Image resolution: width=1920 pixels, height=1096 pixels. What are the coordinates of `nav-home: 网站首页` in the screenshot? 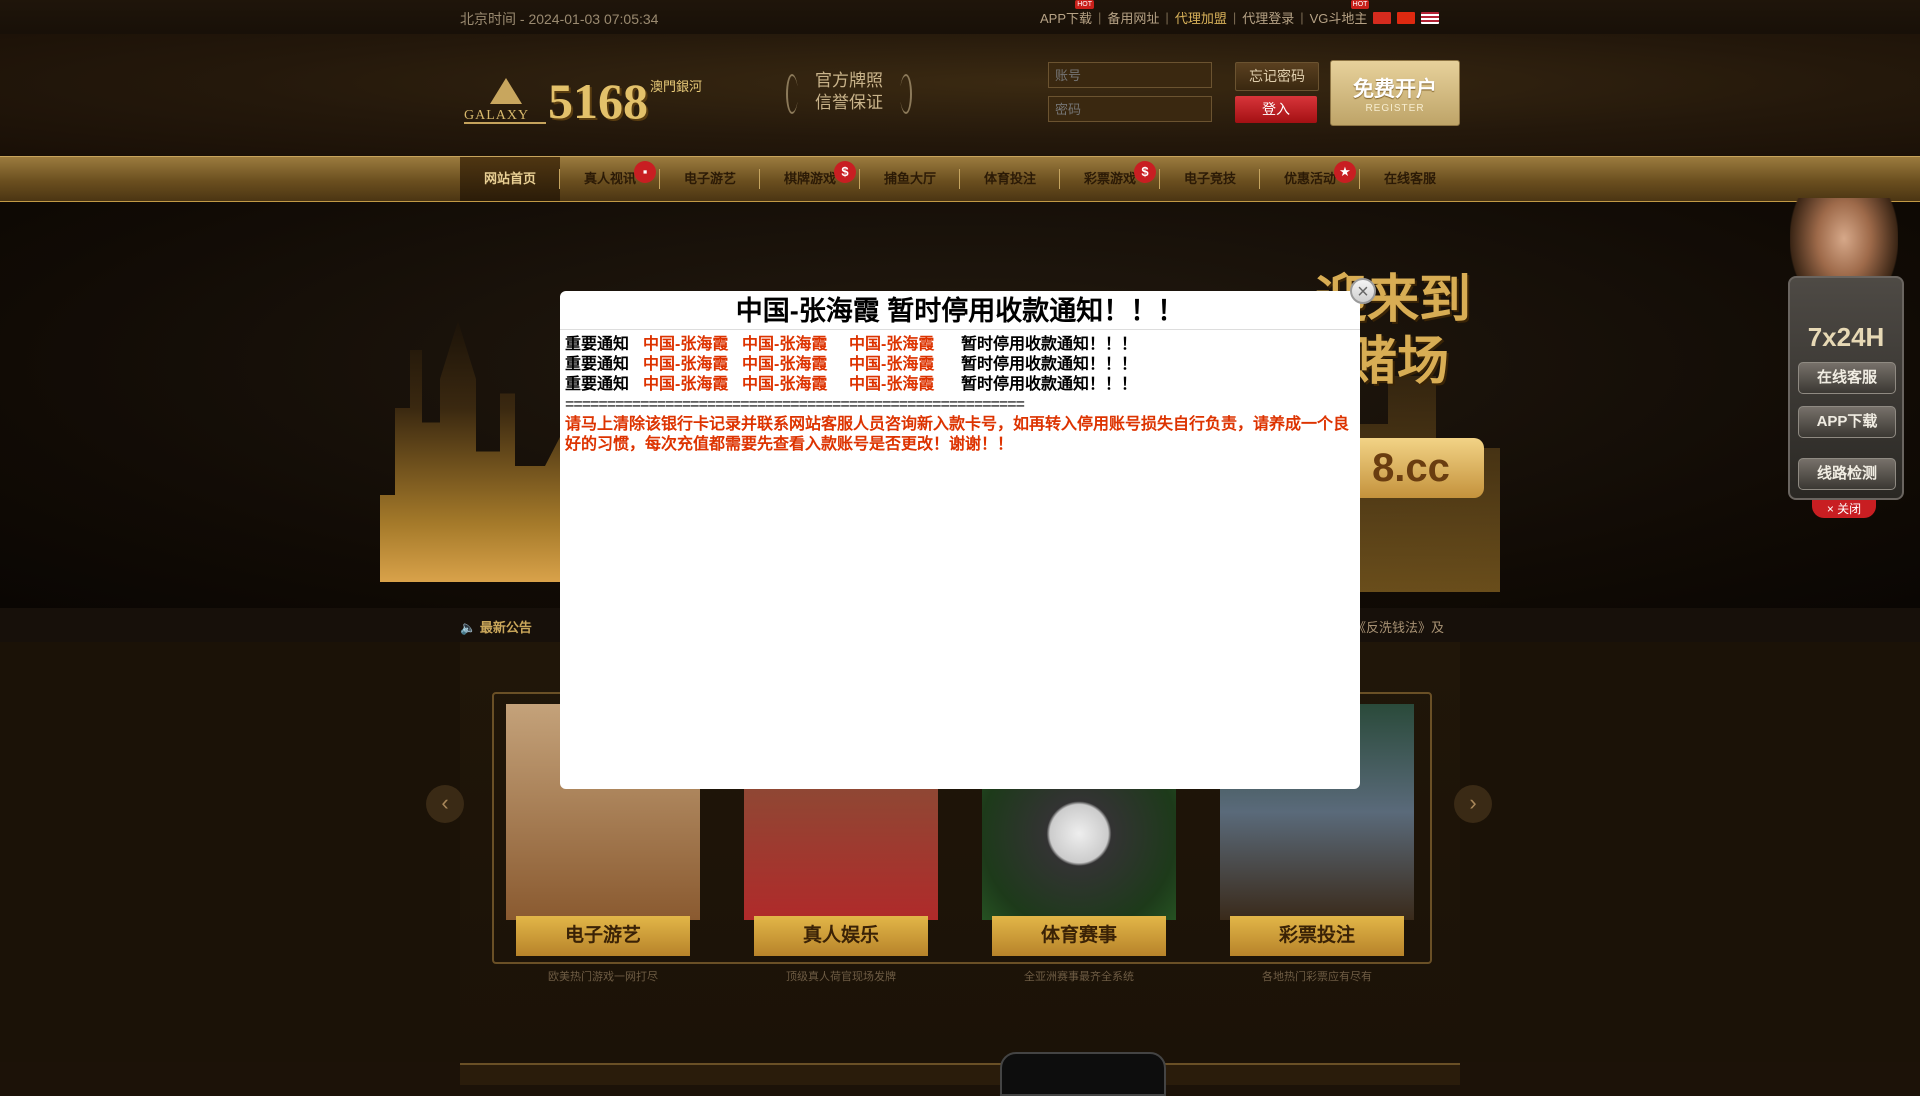 It's located at (510, 179).